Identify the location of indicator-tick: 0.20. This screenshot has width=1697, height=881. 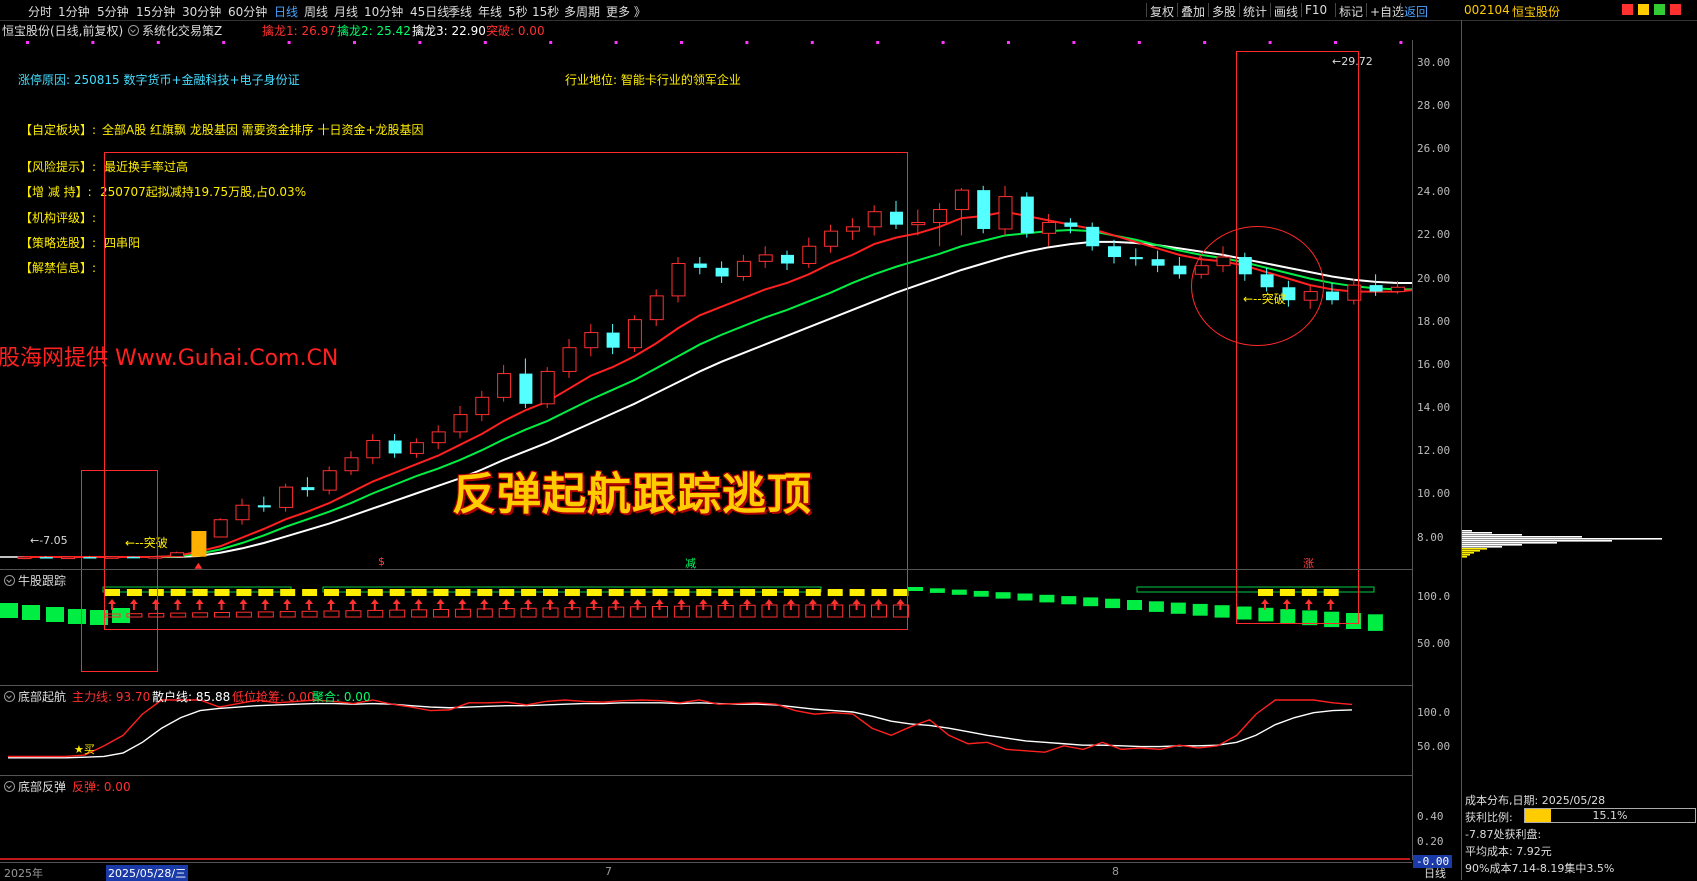
(1430, 841).